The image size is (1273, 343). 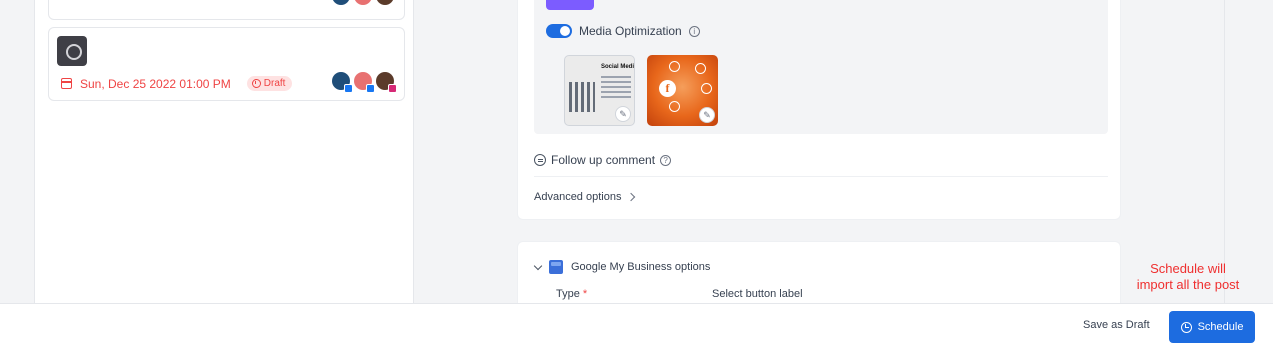 I want to click on post-card: Sun, Dec 25 2022 01:00 PM Draft, so click(x=226, y=64).